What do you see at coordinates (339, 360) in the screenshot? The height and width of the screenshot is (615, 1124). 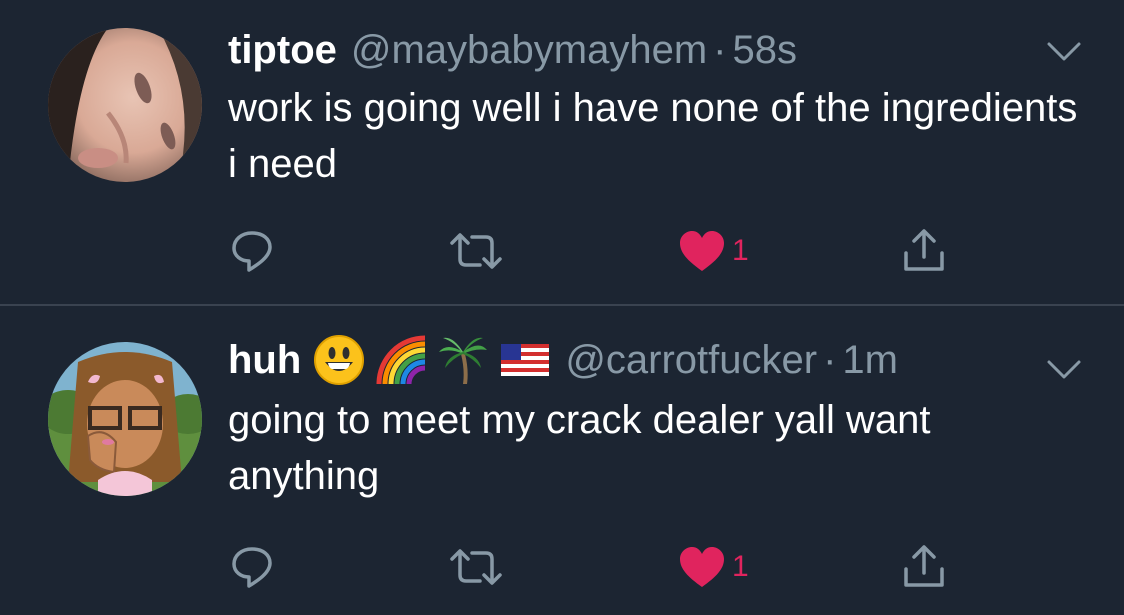 I see `smiley-face-emoji` at bounding box center [339, 360].